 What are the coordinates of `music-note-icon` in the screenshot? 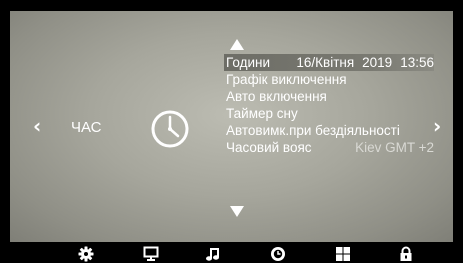 It's located at (213, 254).